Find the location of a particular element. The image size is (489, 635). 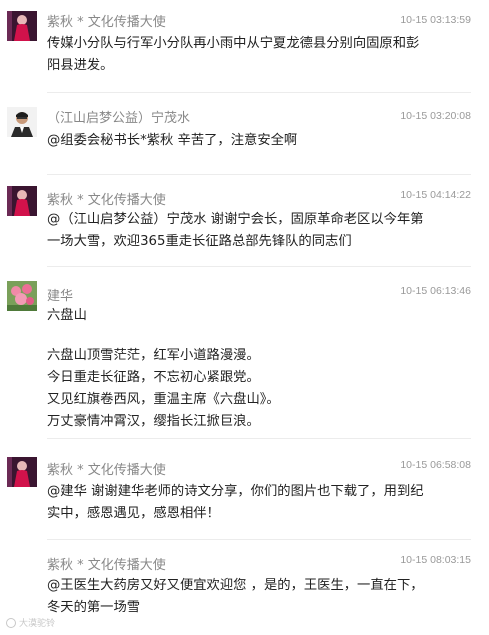

avatar-man-suit-icon is located at coordinates (22, 122).